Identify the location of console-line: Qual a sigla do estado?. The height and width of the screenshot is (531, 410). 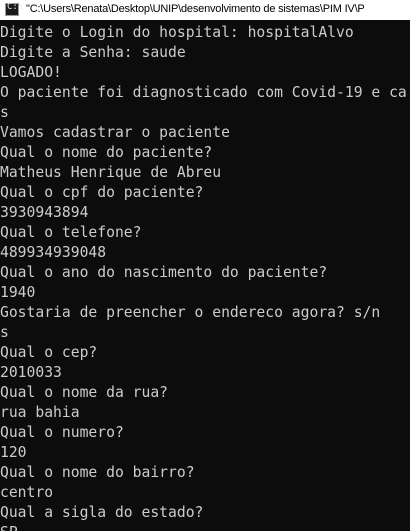
(102, 512).